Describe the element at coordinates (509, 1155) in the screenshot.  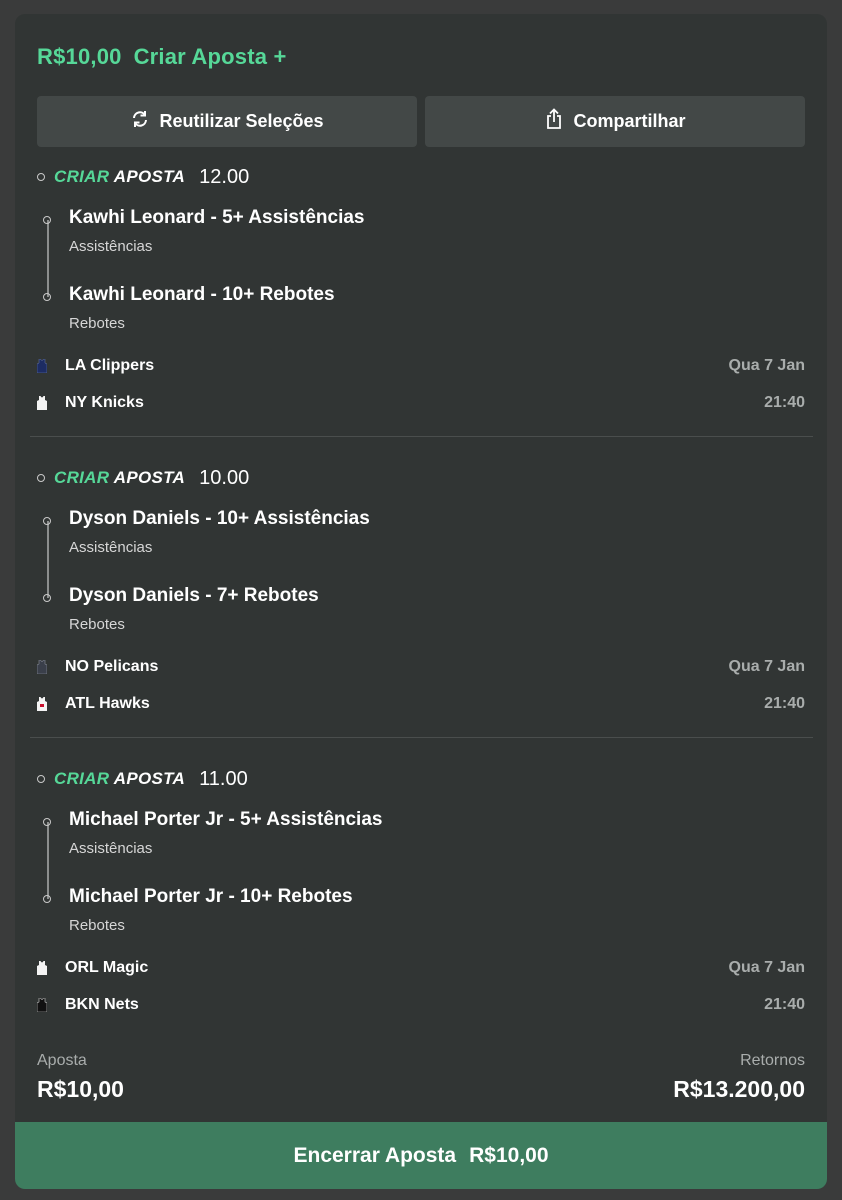
I see `cash-out-value: R$10,00` at that location.